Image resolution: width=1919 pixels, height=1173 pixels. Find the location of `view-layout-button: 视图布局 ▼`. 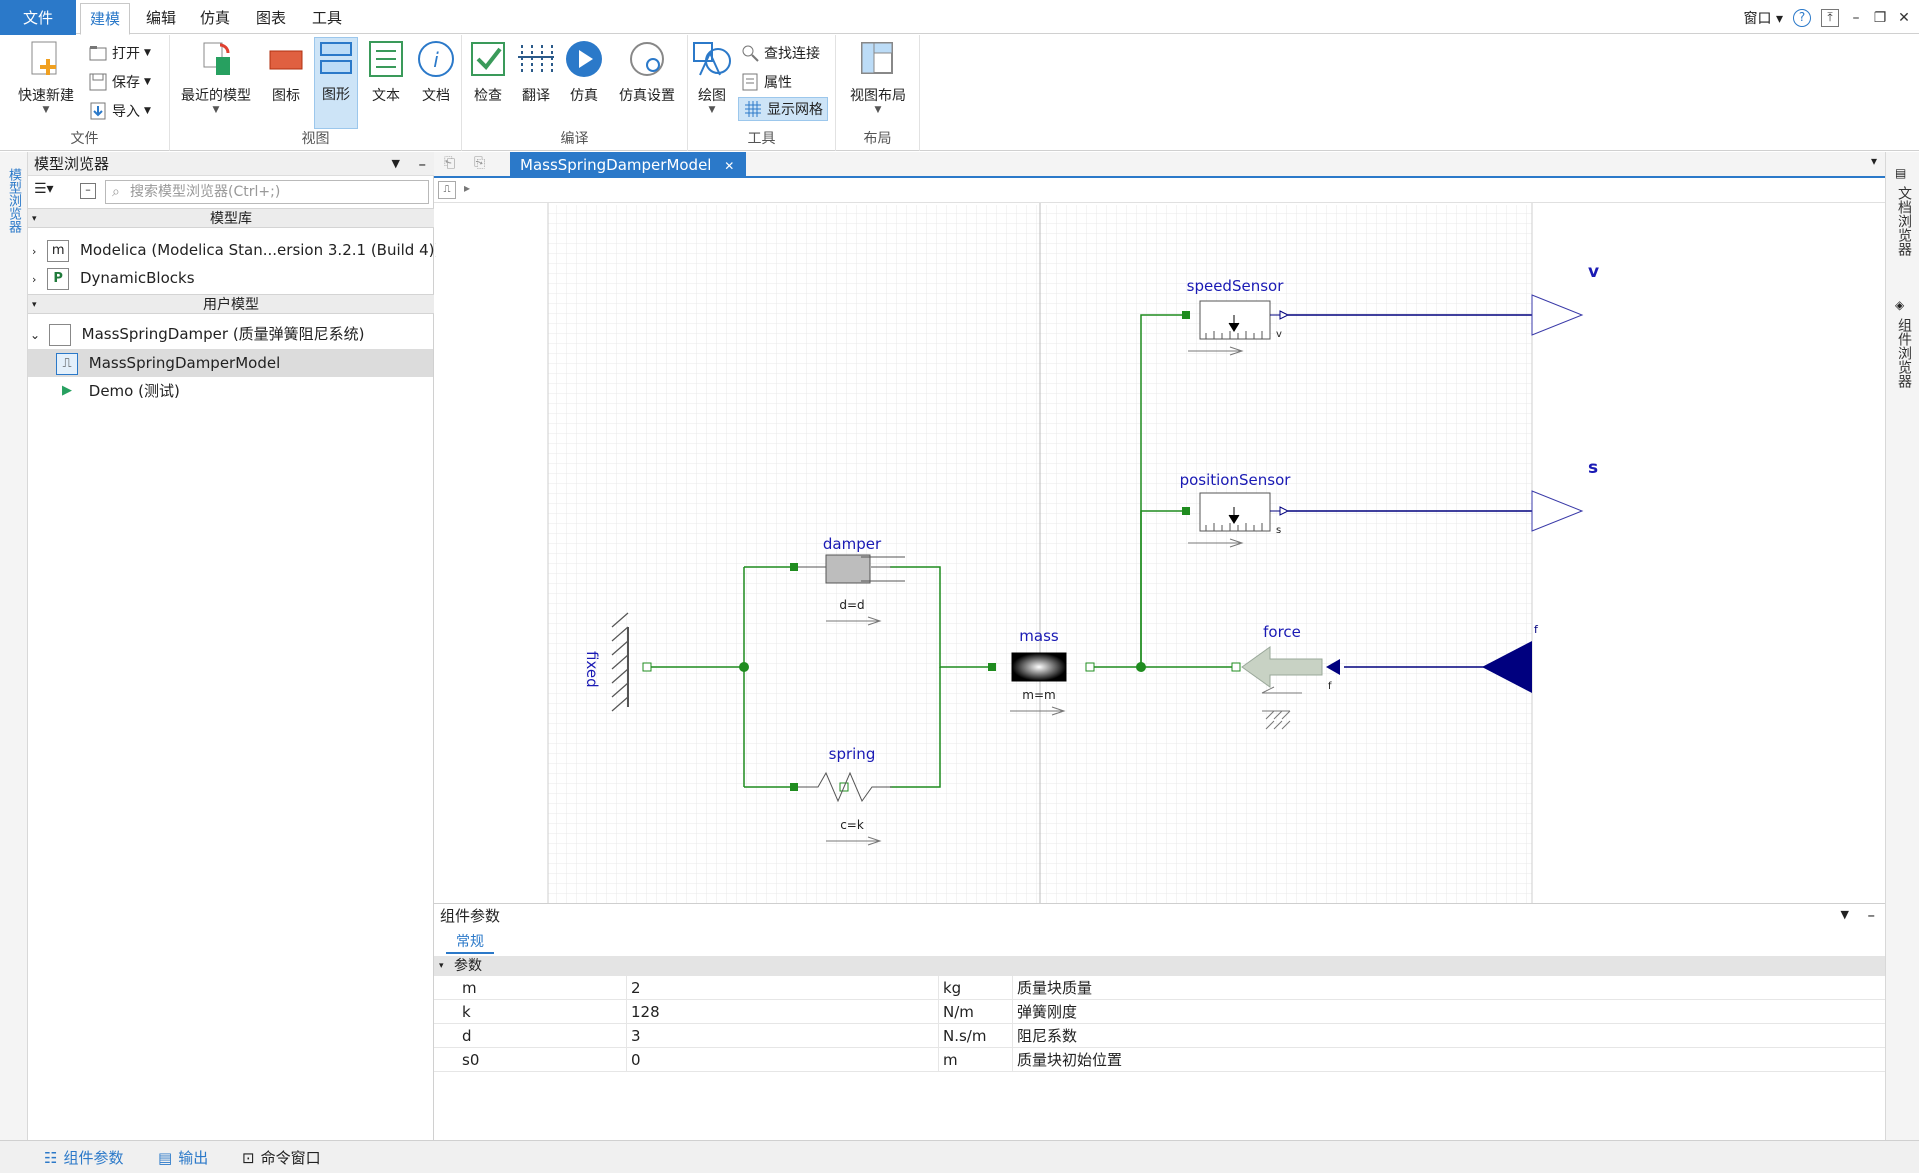

view-layout-button: 视图布局 ▼ is located at coordinates (878, 82).